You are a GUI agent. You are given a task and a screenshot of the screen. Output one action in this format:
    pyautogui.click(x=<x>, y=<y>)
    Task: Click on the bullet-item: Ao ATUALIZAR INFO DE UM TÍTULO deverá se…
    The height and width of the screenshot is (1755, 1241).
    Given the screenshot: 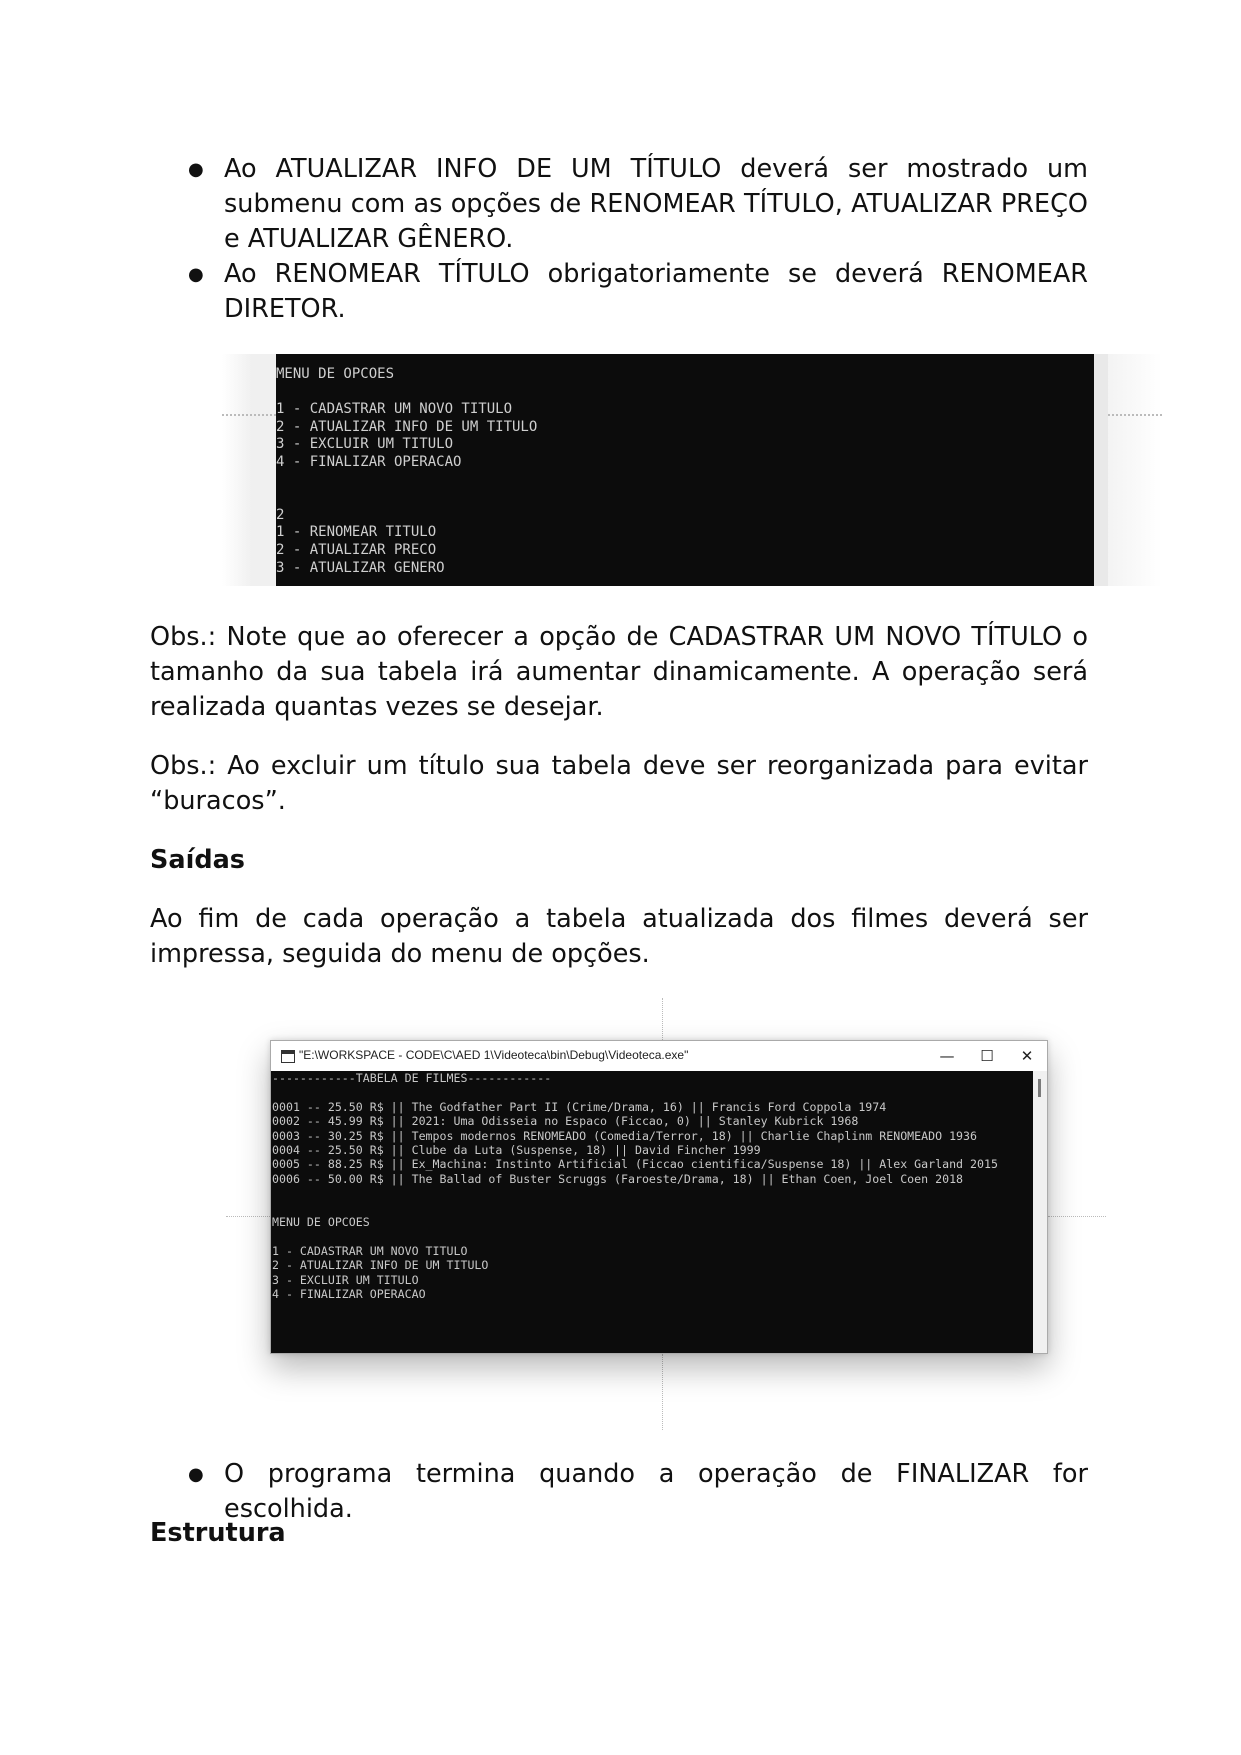 What is the action you would take?
    pyautogui.click(x=638, y=204)
    